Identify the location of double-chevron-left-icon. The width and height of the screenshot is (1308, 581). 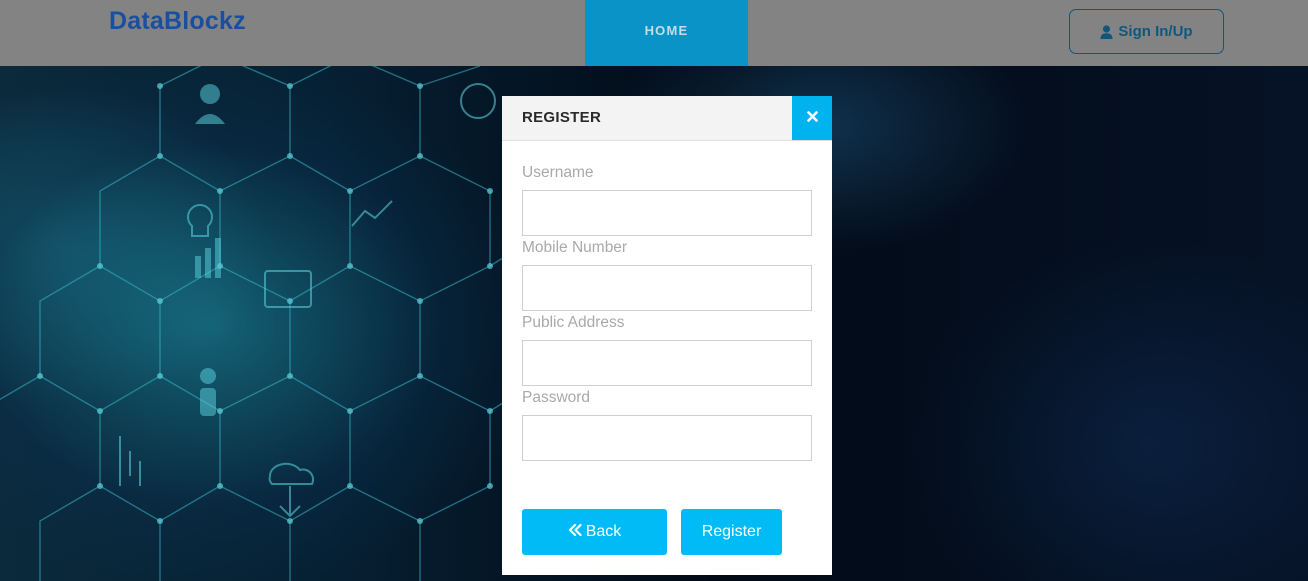
(575, 532).